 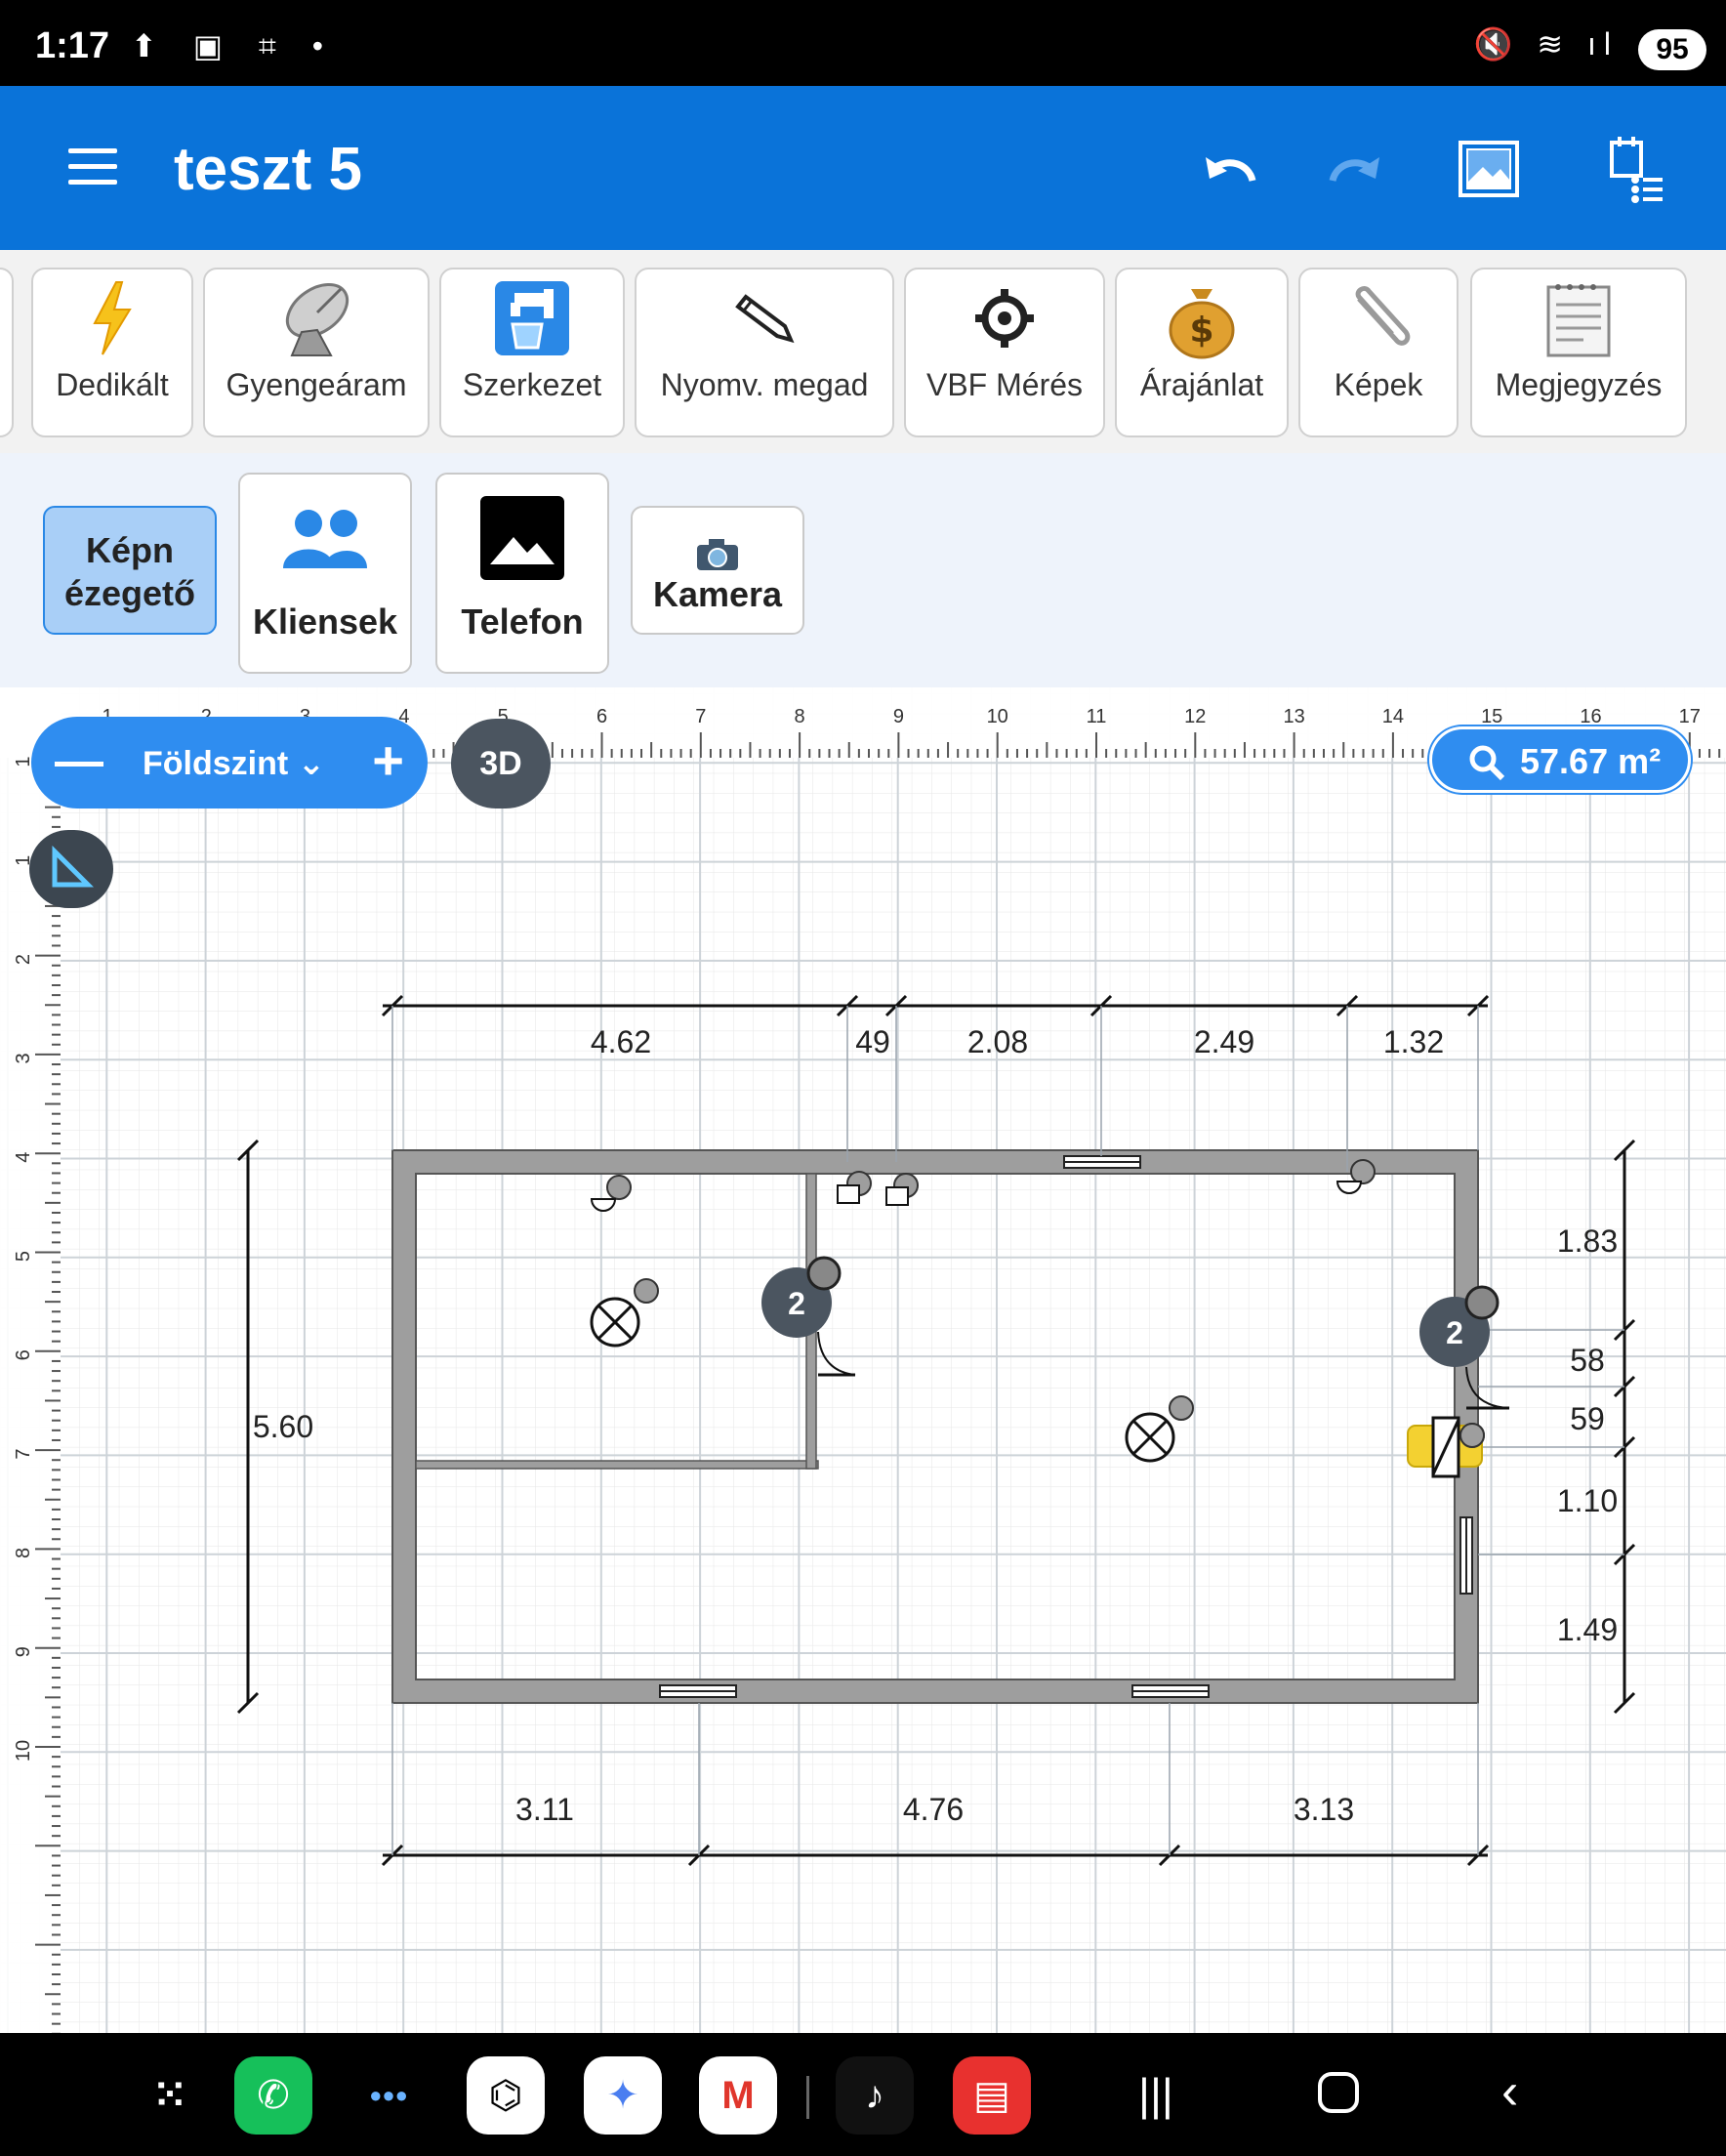 I want to click on app-bar: teszt 5, so click(x=863, y=168).